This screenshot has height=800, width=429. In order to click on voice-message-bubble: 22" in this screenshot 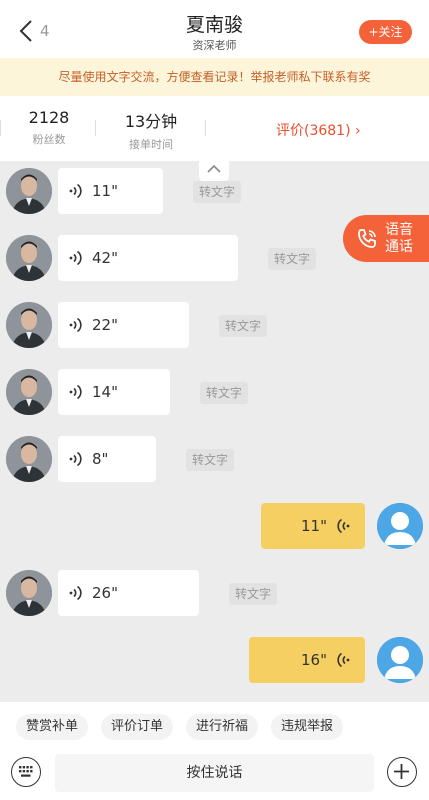, I will do `click(123, 325)`.